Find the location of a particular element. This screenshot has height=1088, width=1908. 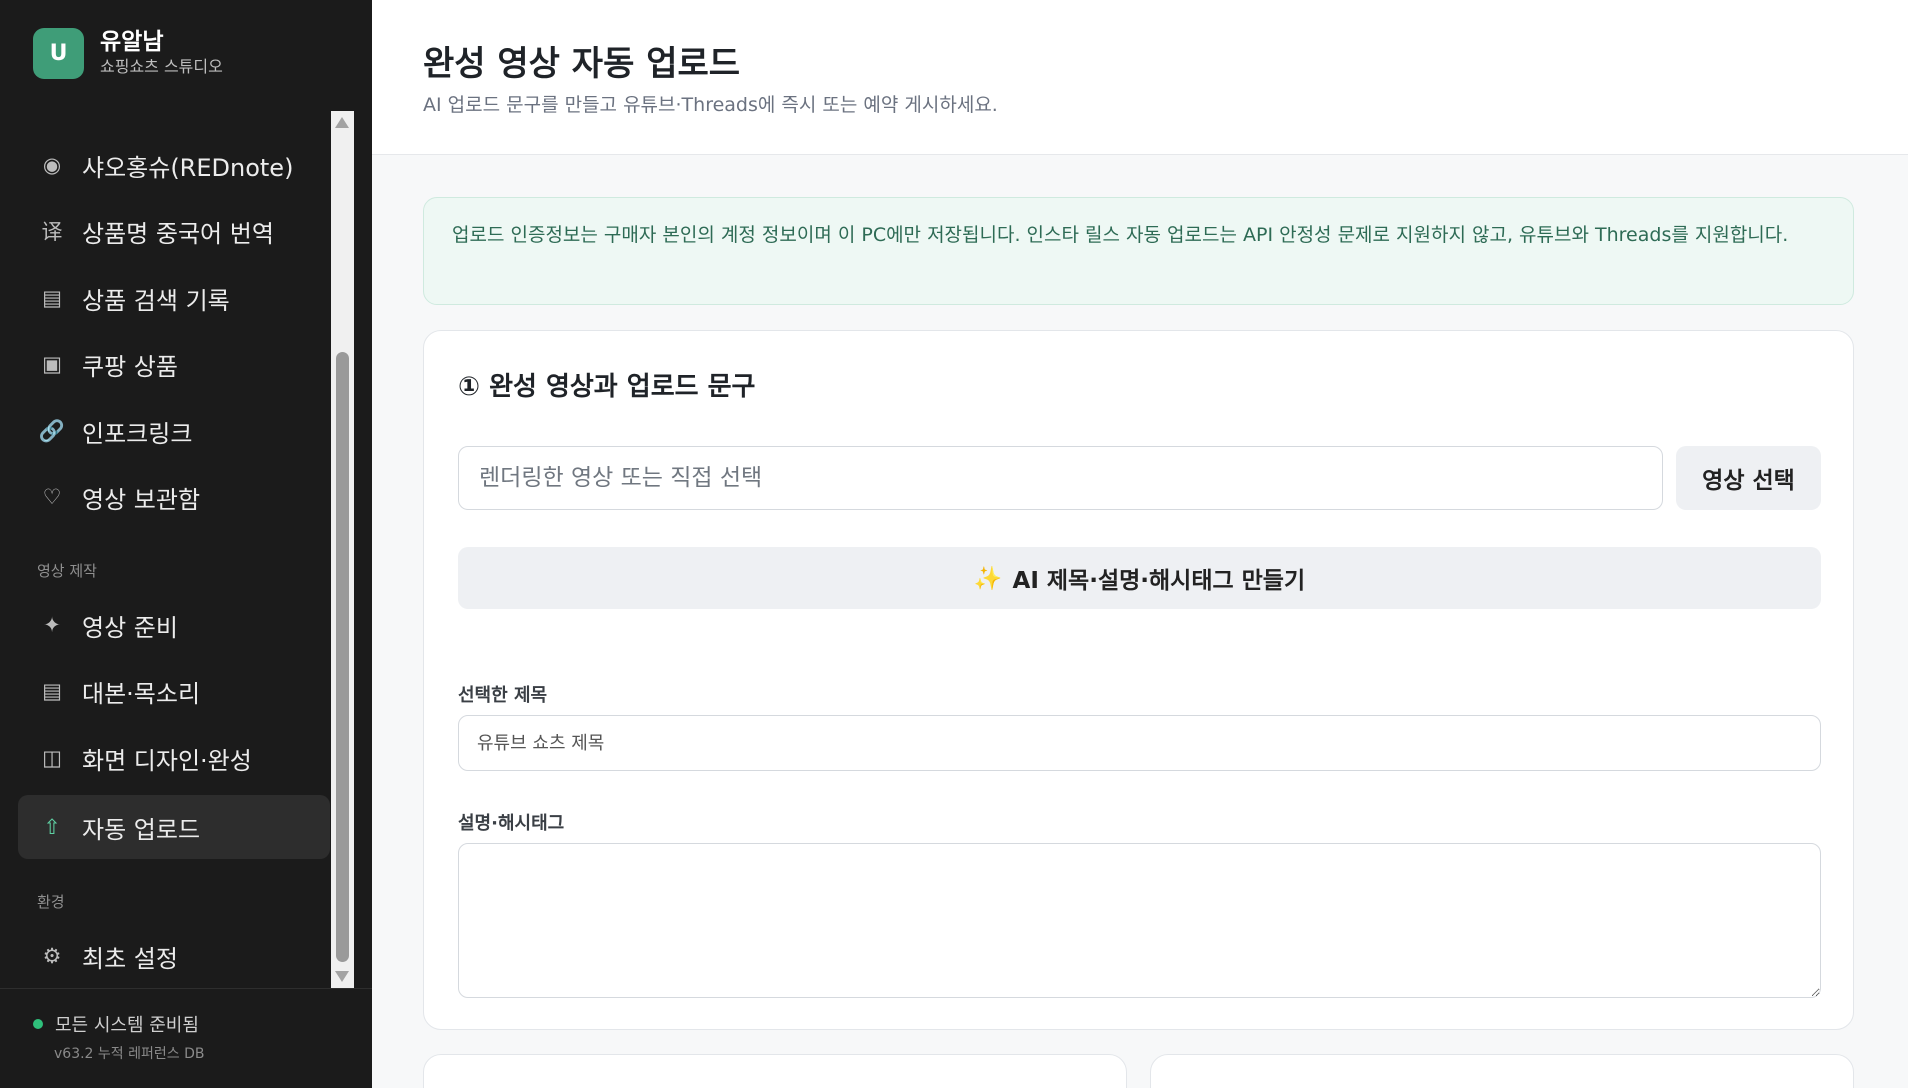

ai-generate-label: AI 제목·설명·해시태그 만들기 is located at coordinates (1159, 581).